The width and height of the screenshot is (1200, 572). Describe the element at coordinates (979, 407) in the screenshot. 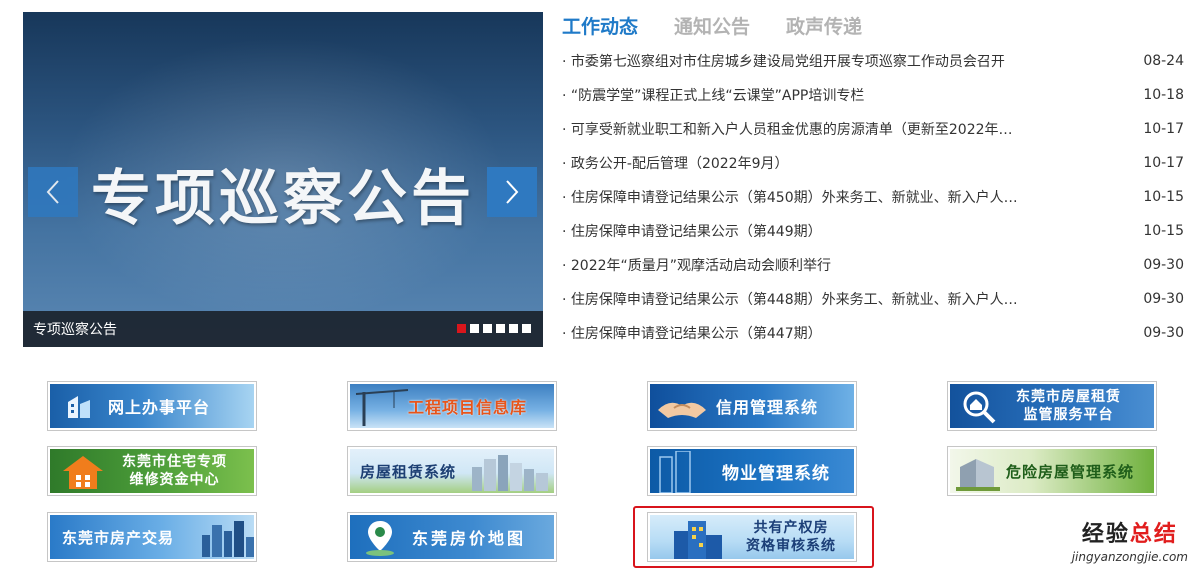

I see `search-house-icon` at that location.